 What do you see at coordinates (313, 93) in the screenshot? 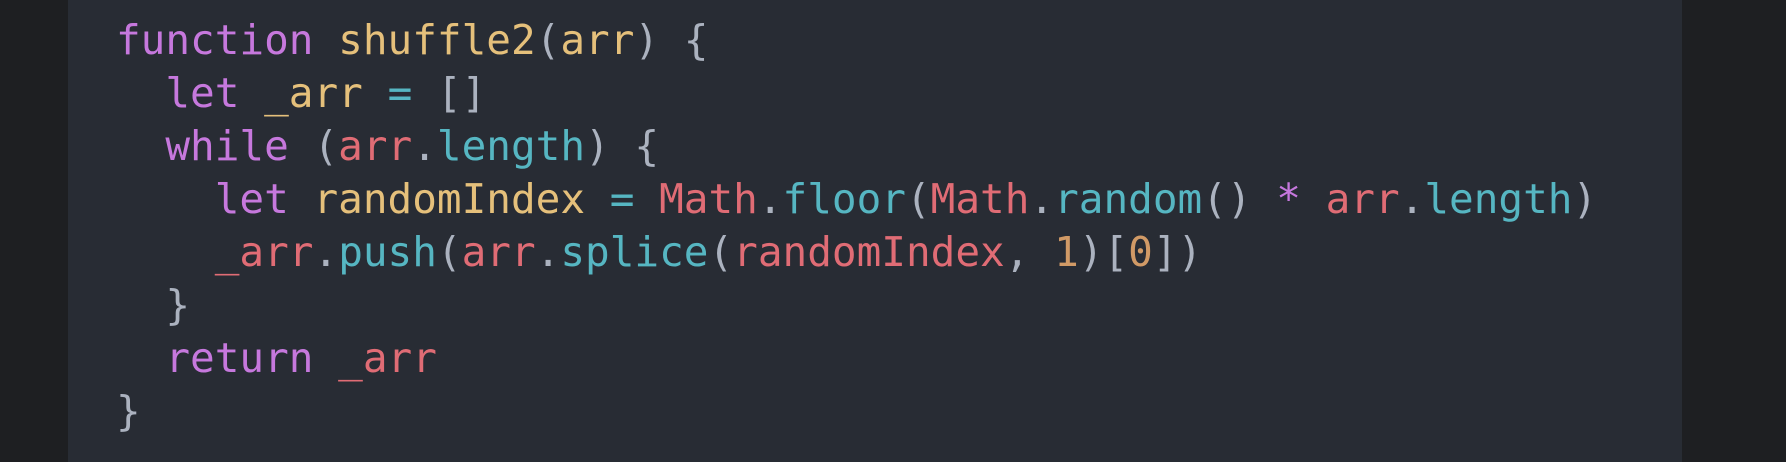
I see `code-token-function: _arr` at bounding box center [313, 93].